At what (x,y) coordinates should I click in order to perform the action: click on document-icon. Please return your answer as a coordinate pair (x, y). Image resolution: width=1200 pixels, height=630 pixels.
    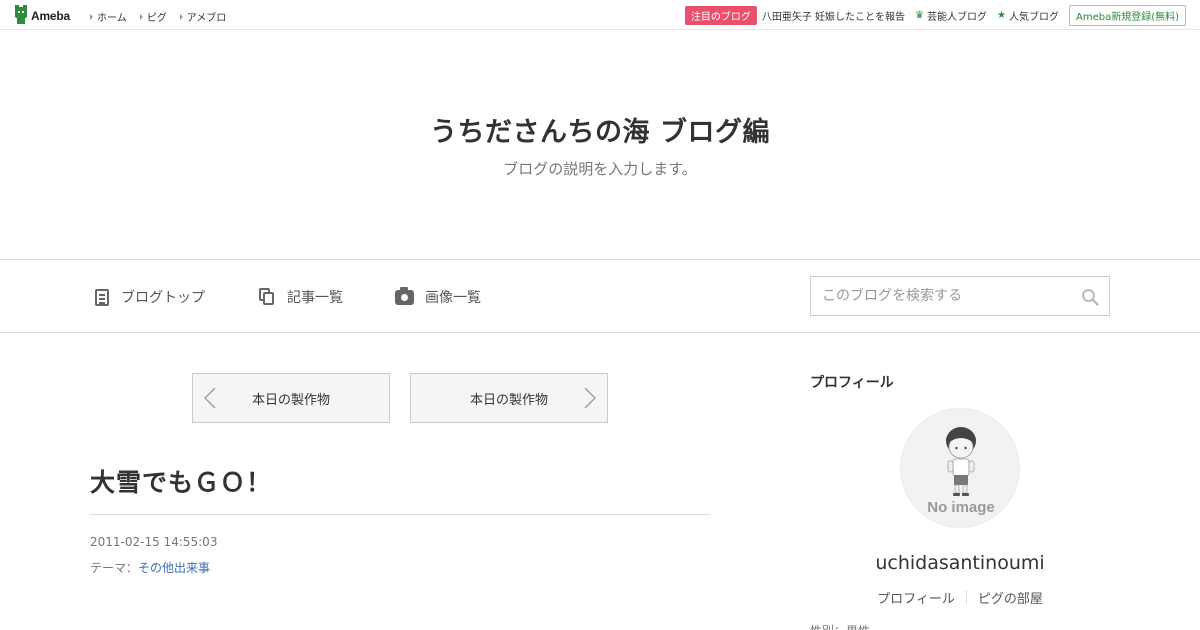
    Looking at the image, I should click on (102, 297).